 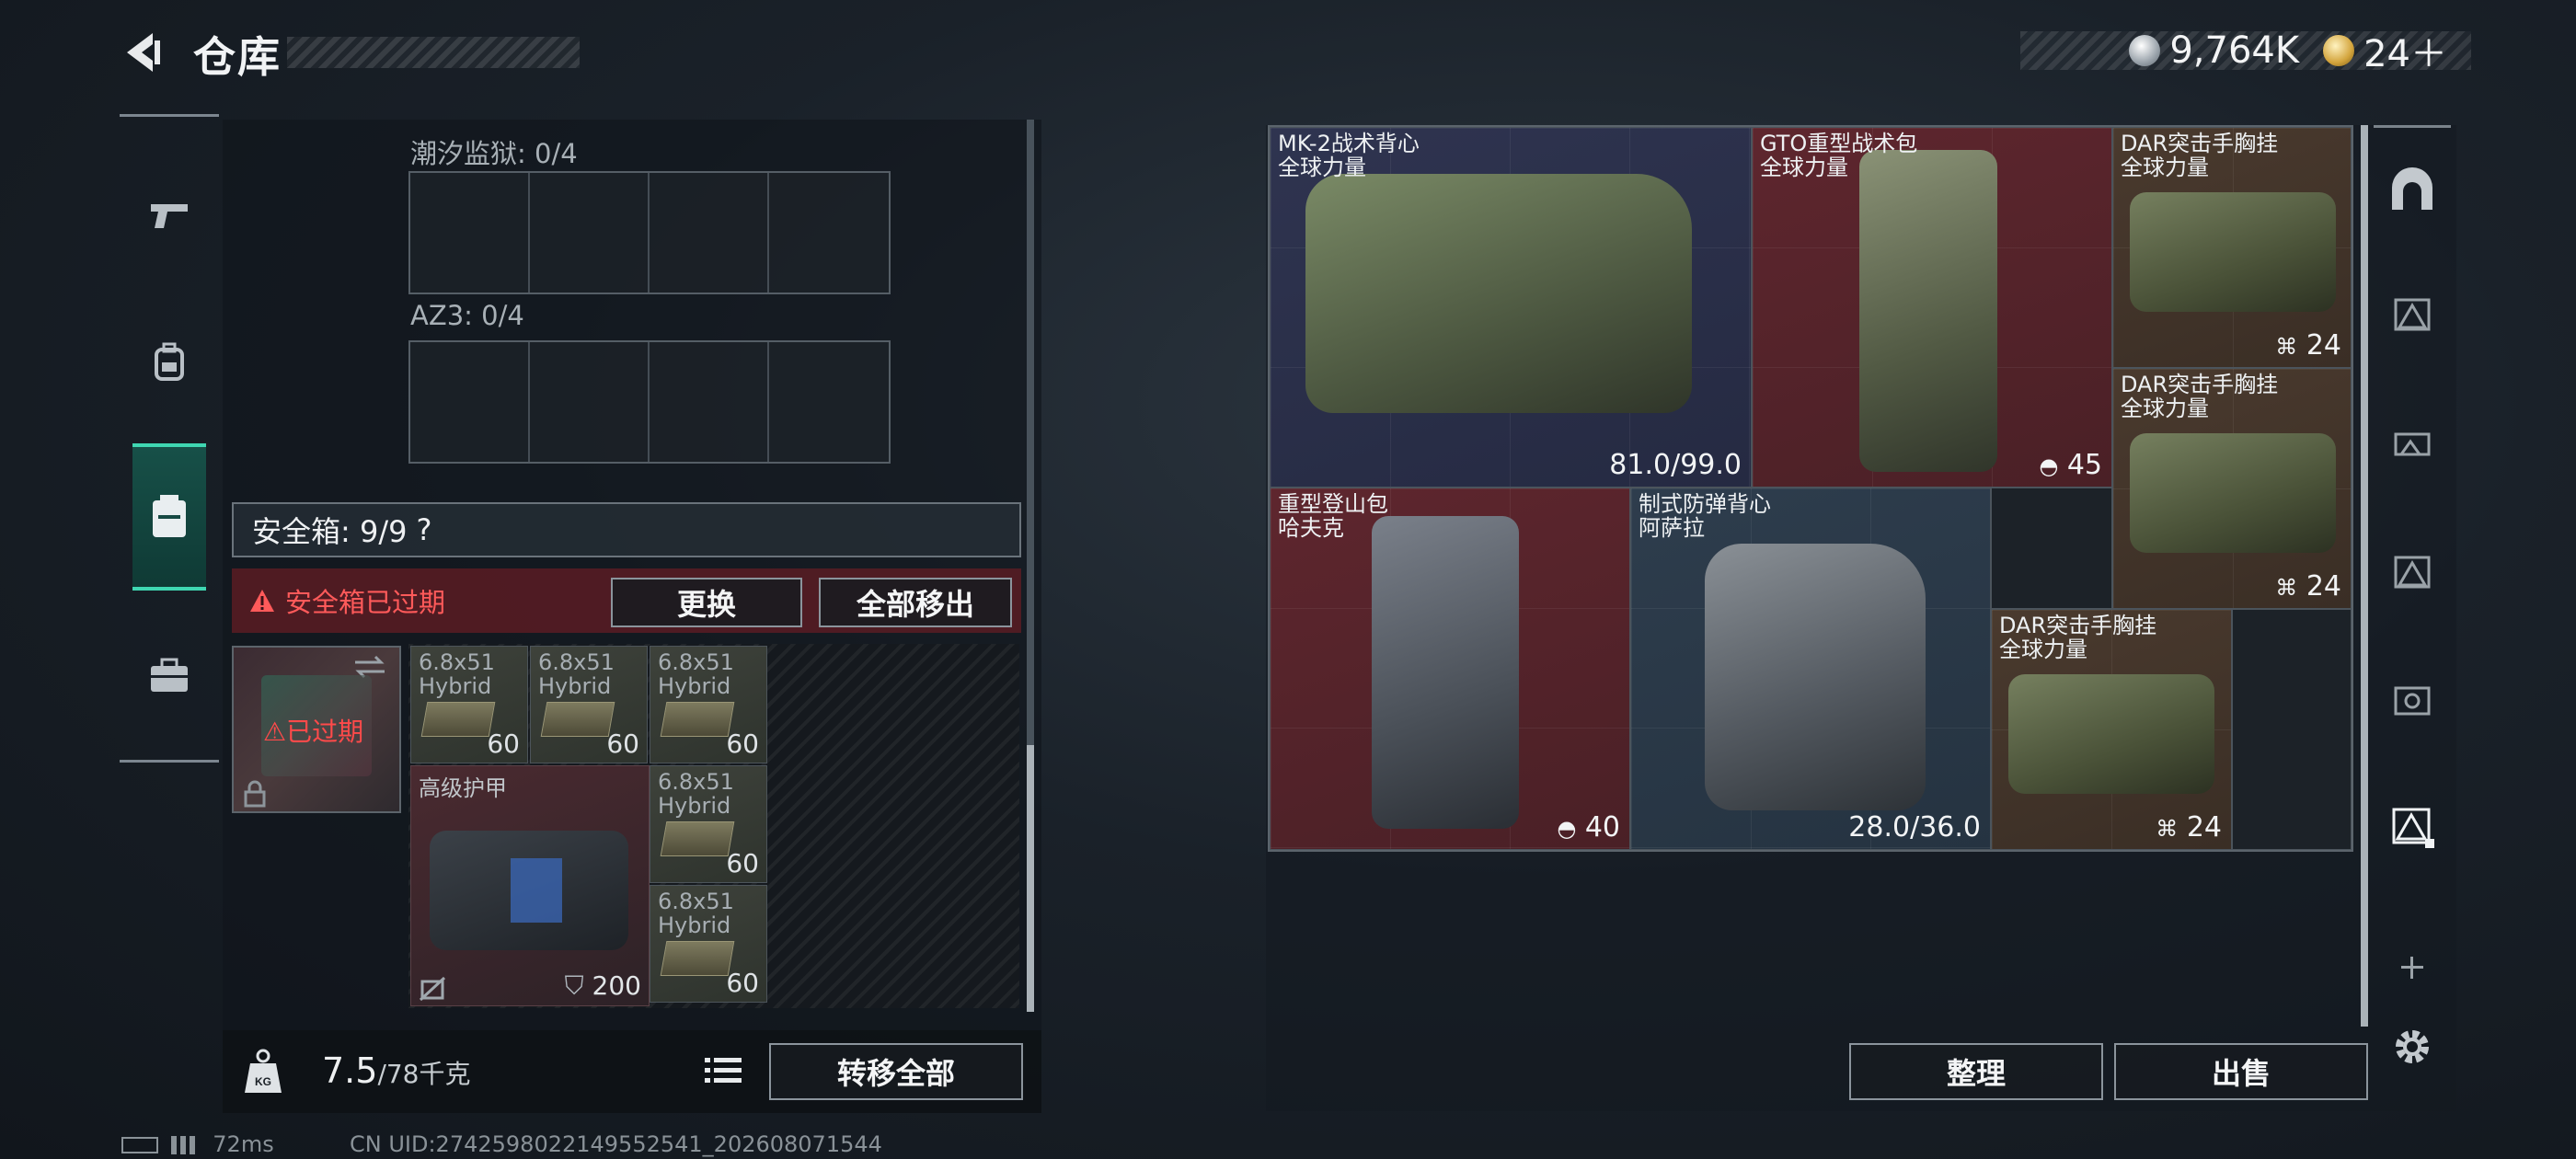 What do you see at coordinates (169, 362) in the screenshot?
I see `nav-backpack` at bounding box center [169, 362].